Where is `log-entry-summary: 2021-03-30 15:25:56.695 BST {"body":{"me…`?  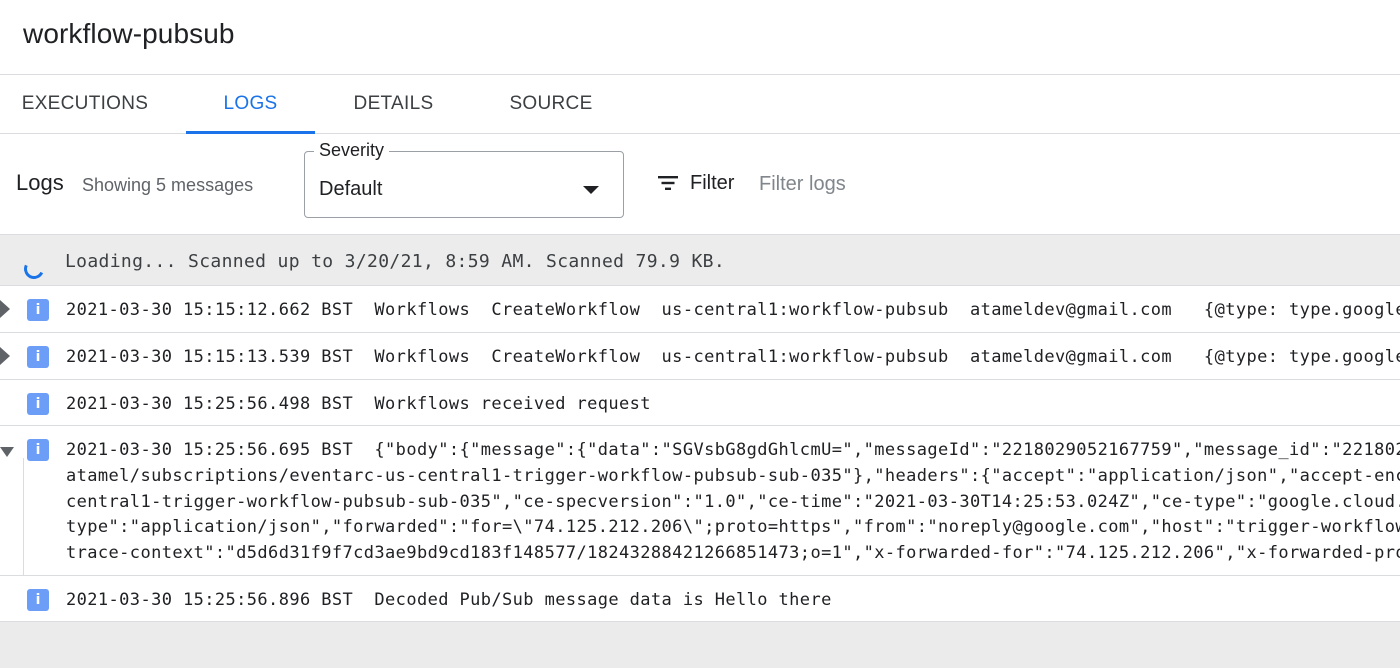
log-entry-summary: 2021-03-30 15:25:56.695 BST {"body":{"me… is located at coordinates (733, 450).